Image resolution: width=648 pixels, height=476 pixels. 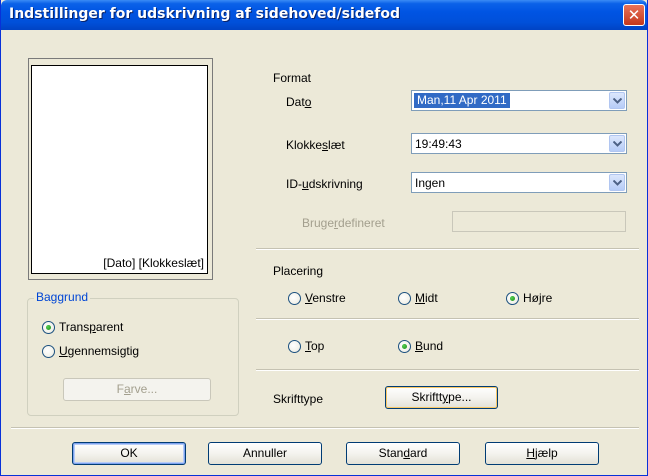 What do you see at coordinates (438, 144) in the screenshot?
I see `time-value: 19:49:43` at bounding box center [438, 144].